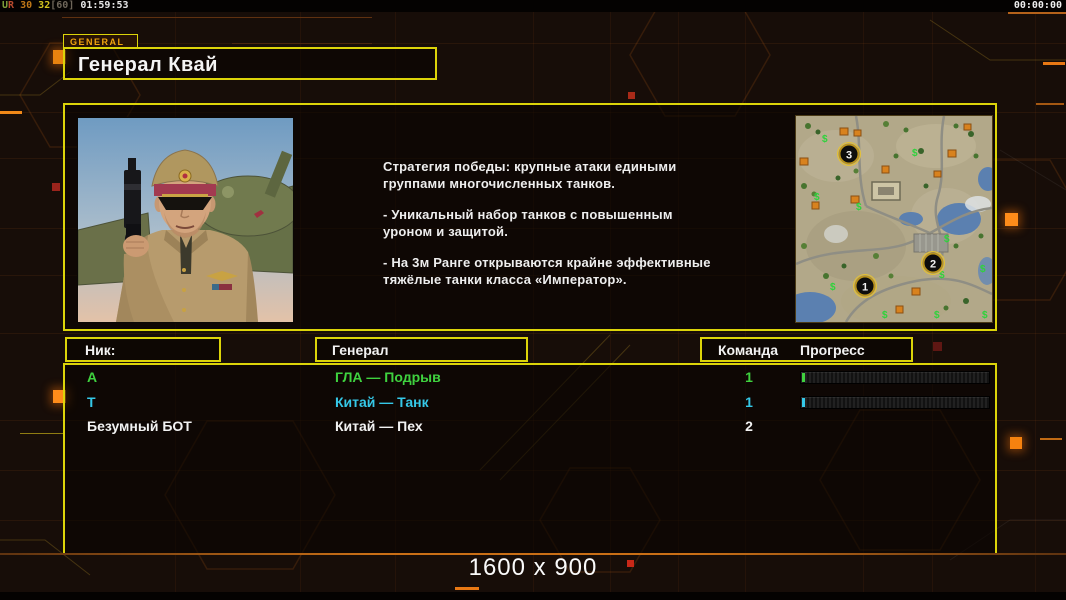 The height and width of the screenshot is (600, 1066). What do you see at coordinates (62, 5) in the screenshot?
I see `fps-cap: [60]` at bounding box center [62, 5].